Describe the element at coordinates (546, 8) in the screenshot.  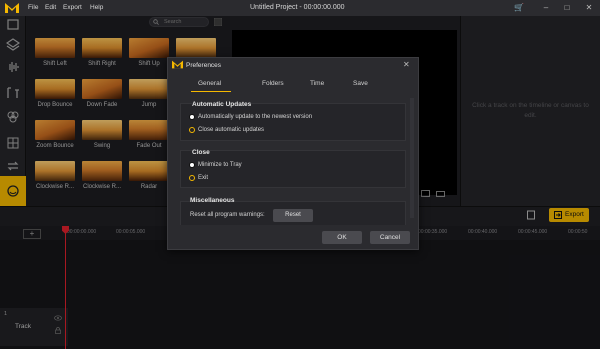
I see `minimize-icon: –` at that location.